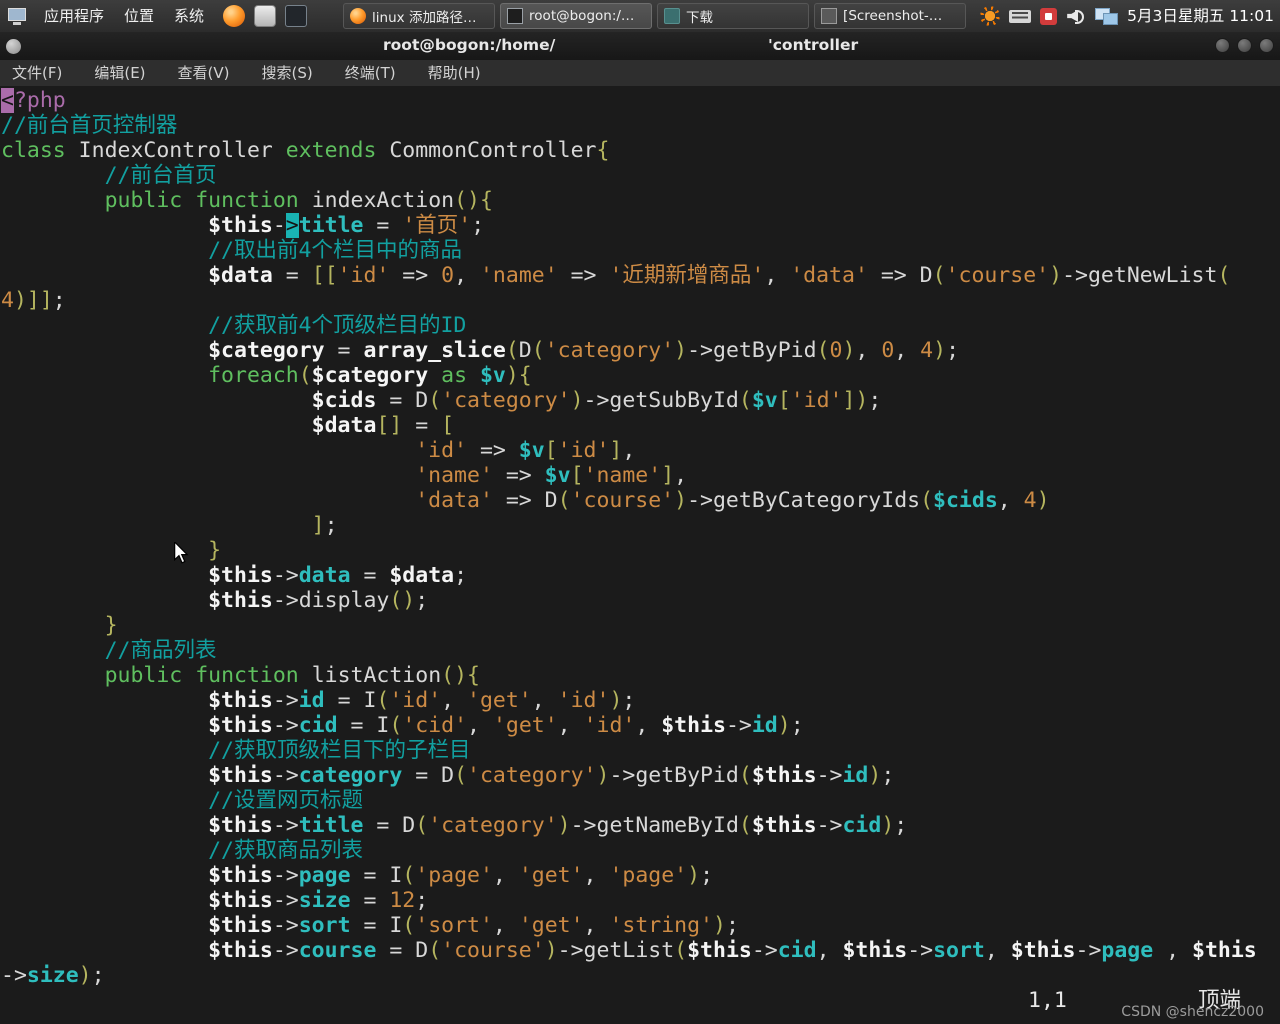  What do you see at coordinates (1107, 16) in the screenshot?
I see `displays-icon` at bounding box center [1107, 16].